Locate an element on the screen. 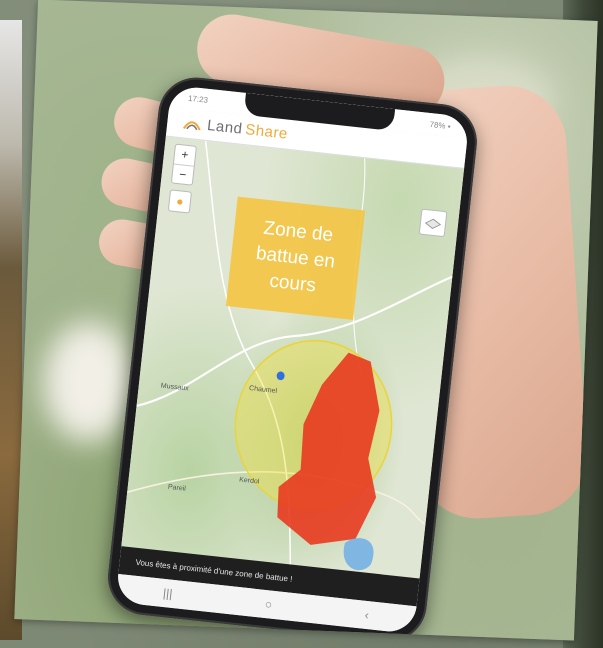  zoom-out-button: − is located at coordinates (182, 174).